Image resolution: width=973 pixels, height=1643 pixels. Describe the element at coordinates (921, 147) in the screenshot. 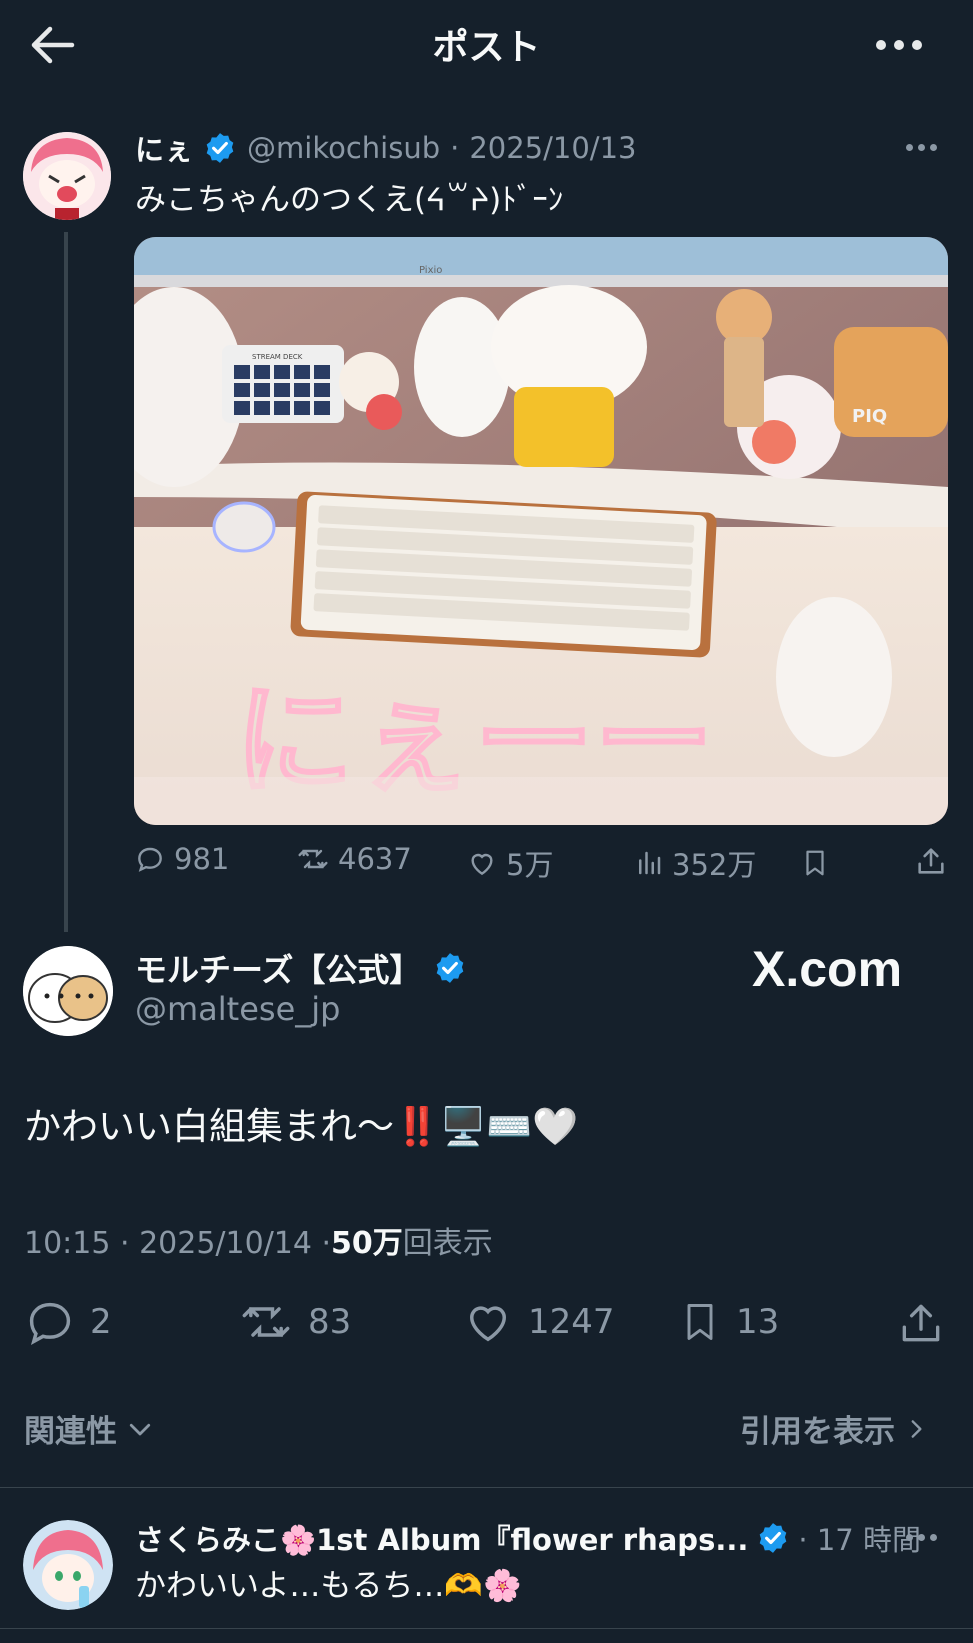

I see `quoted-more-icon` at that location.